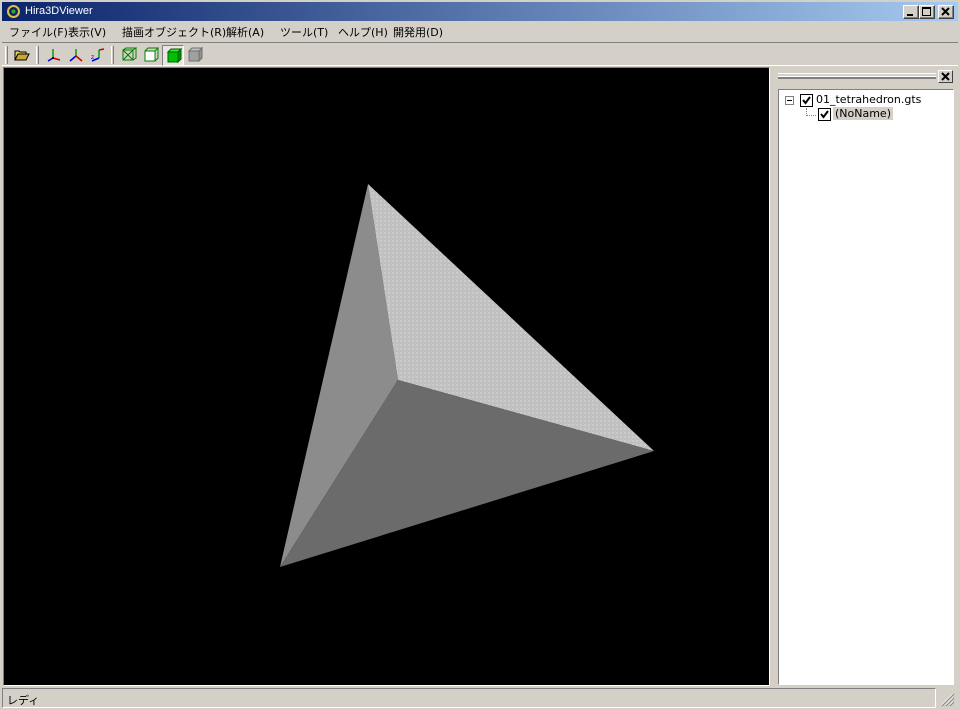 The image size is (960, 710). I want to click on view-zx-axis-icon: z, so click(98, 55).